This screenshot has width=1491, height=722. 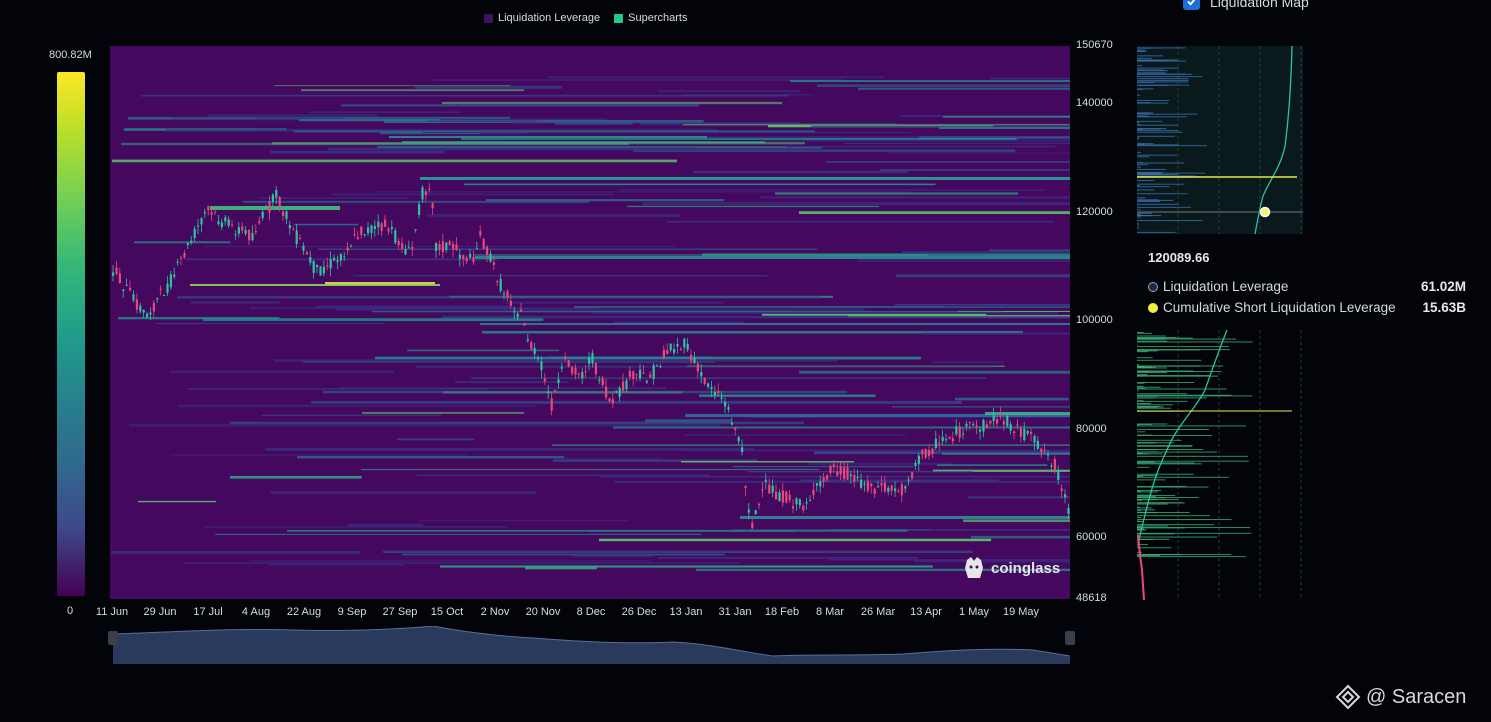 I want to click on legend-item-liquidation-leverage: Liquidation Leverage, so click(x=542, y=18).